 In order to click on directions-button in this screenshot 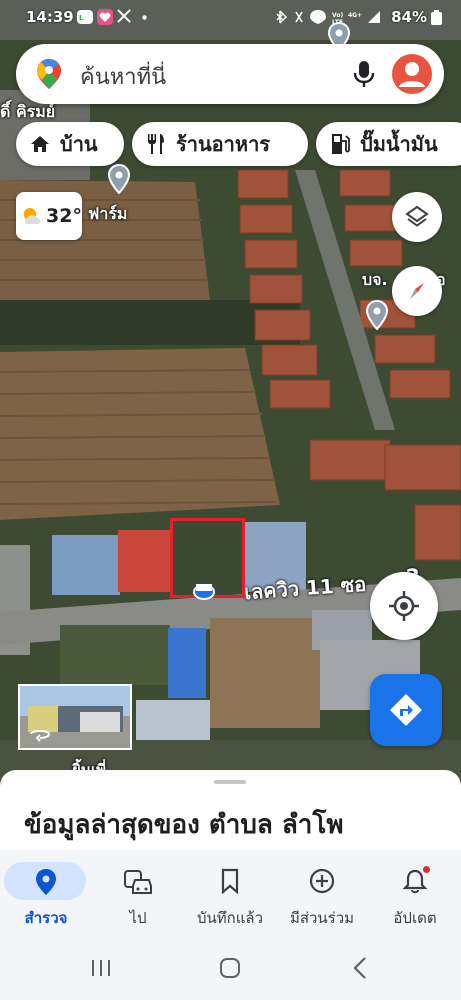, I will do `click(406, 710)`.